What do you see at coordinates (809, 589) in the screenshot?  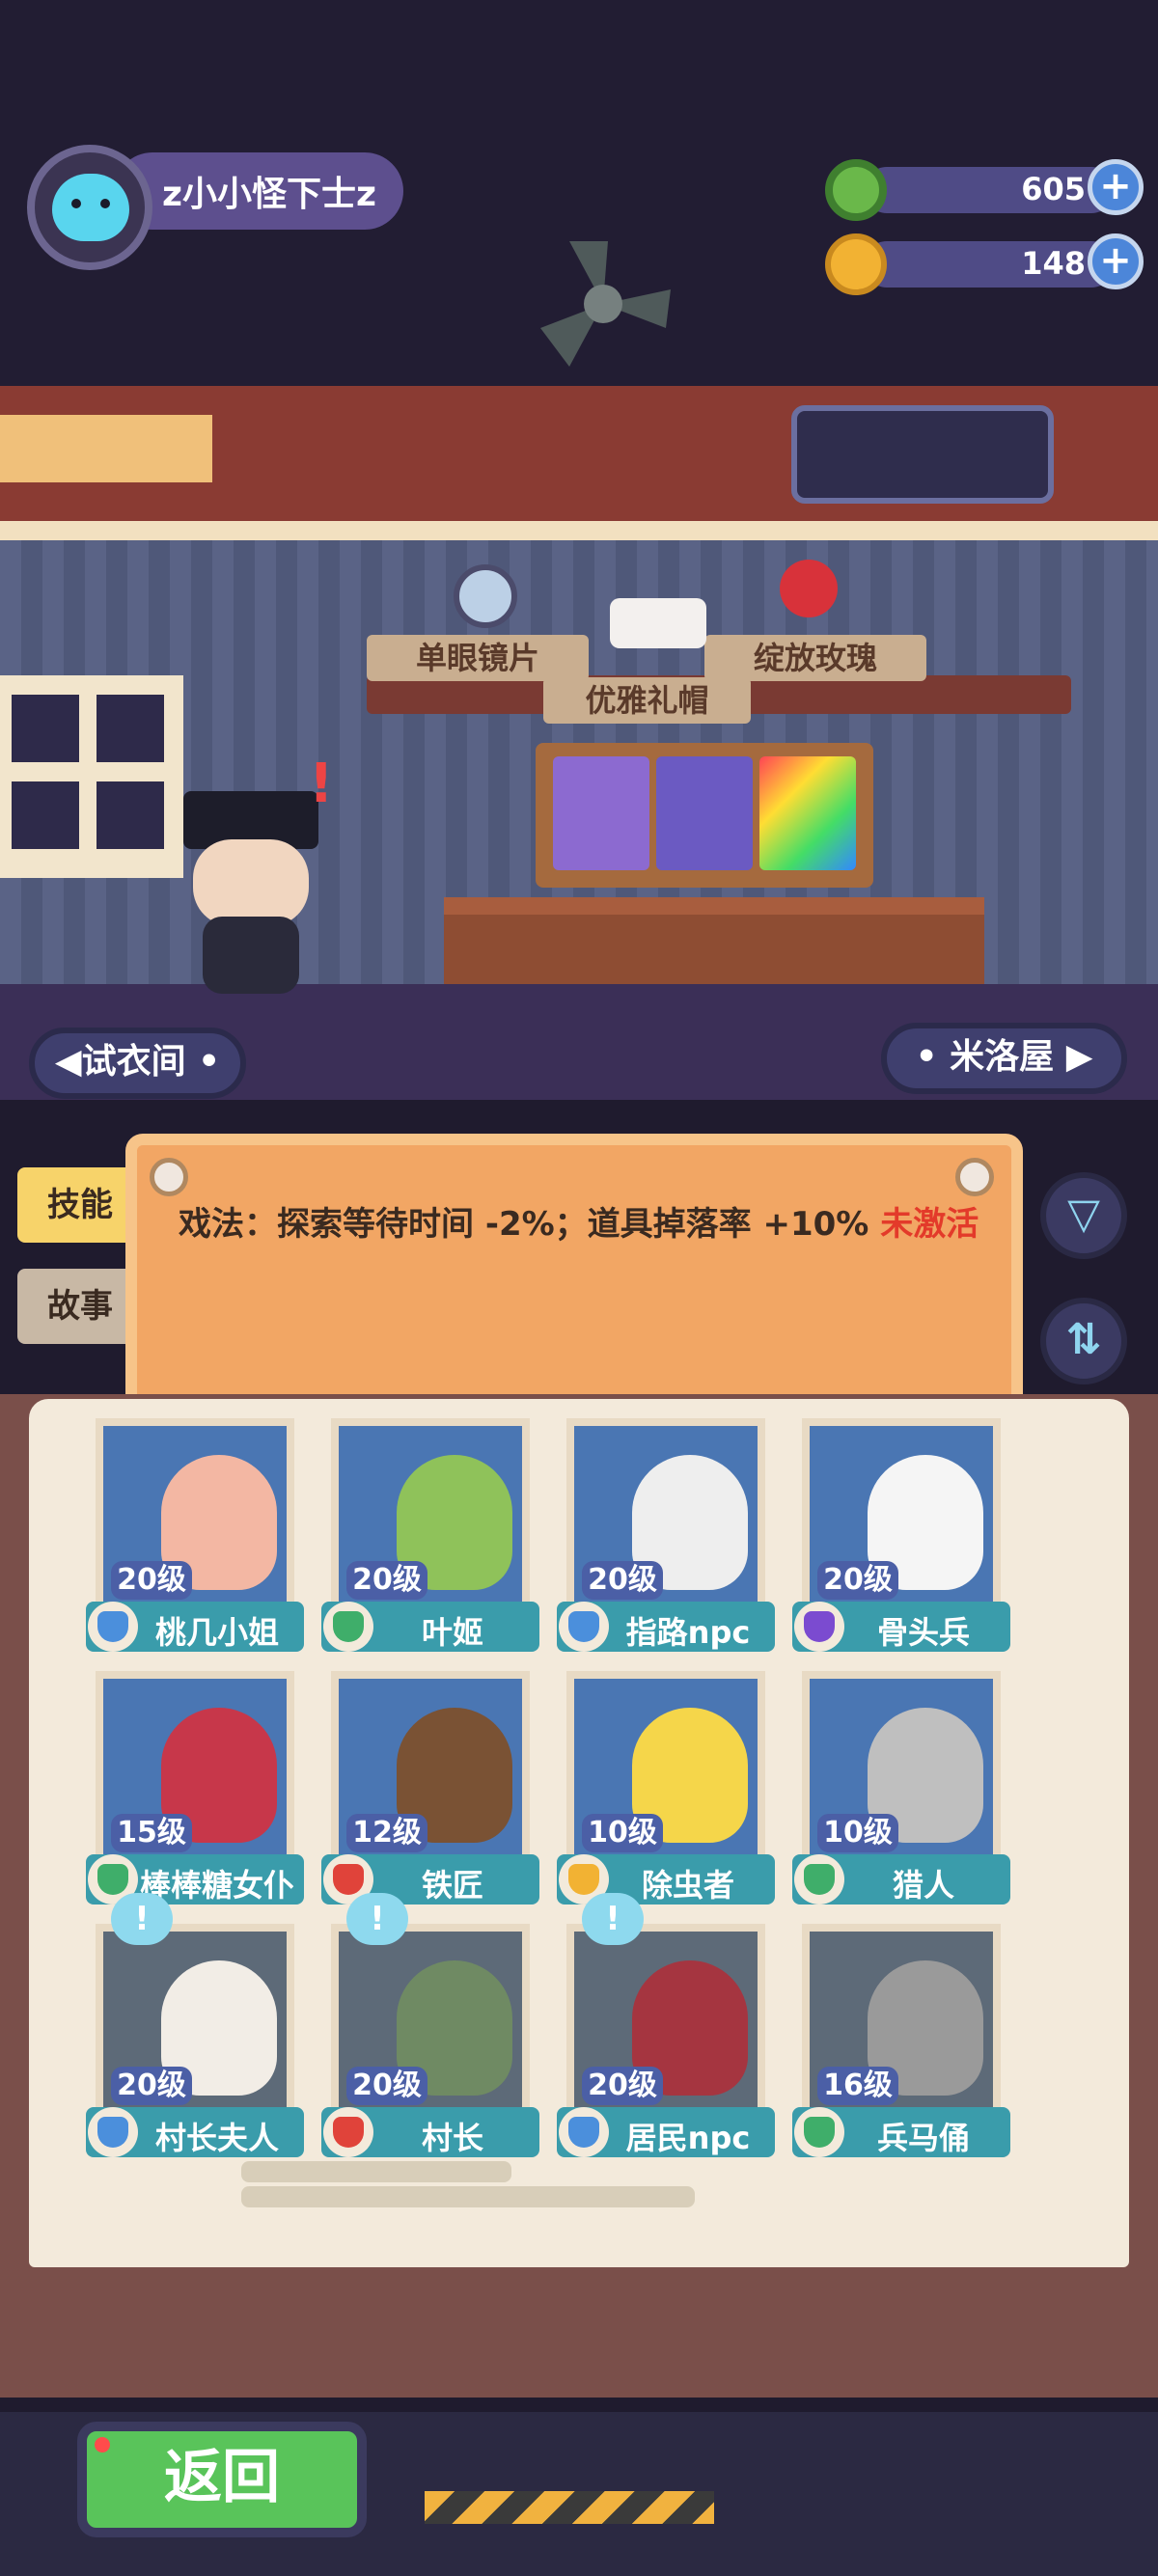 I see `rose-icon` at bounding box center [809, 589].